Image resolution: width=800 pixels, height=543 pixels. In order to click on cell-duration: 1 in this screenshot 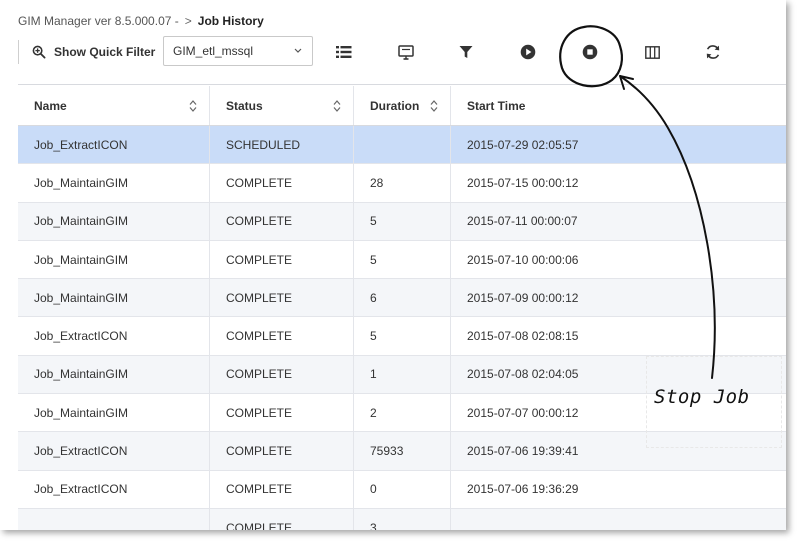, I will do `click(402, 374)`.